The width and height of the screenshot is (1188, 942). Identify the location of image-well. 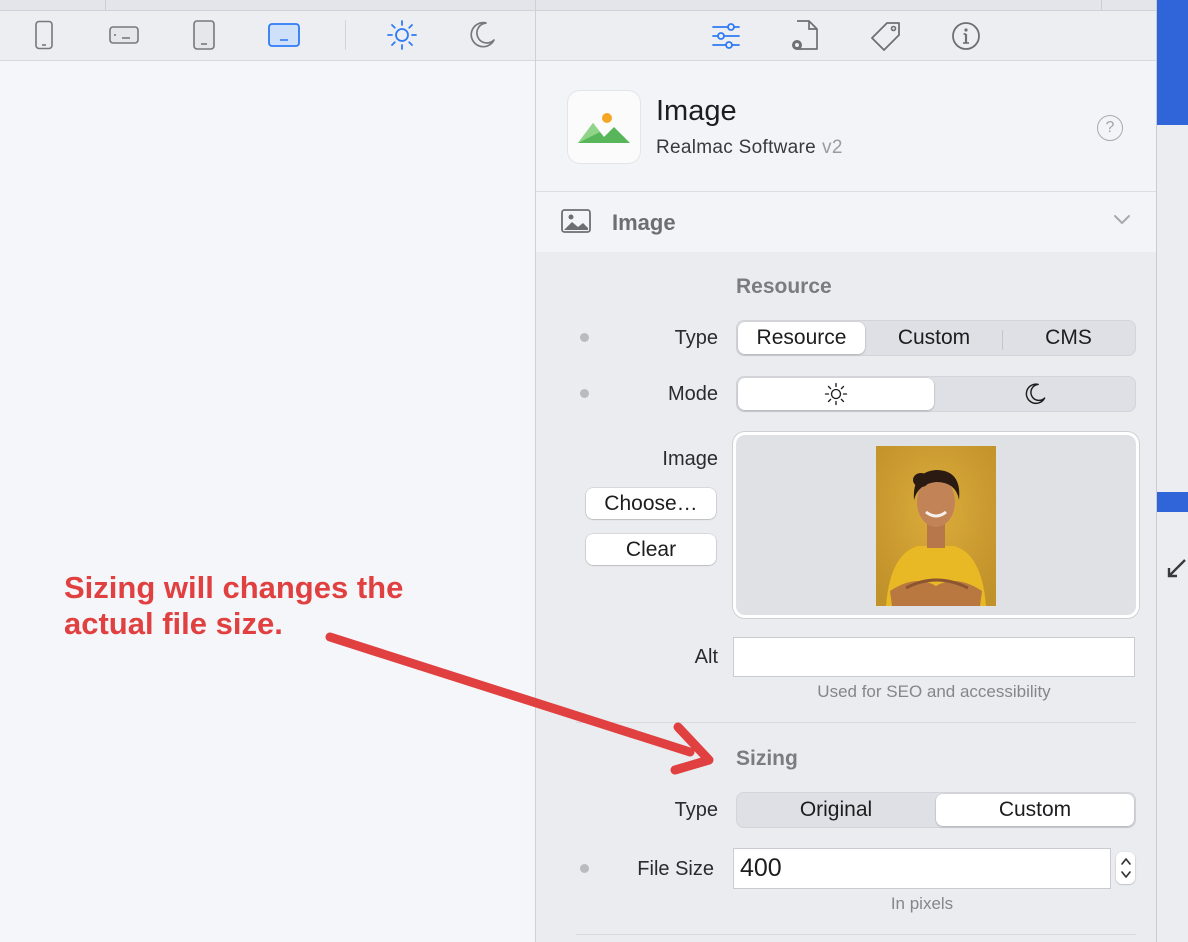
(936, 525).